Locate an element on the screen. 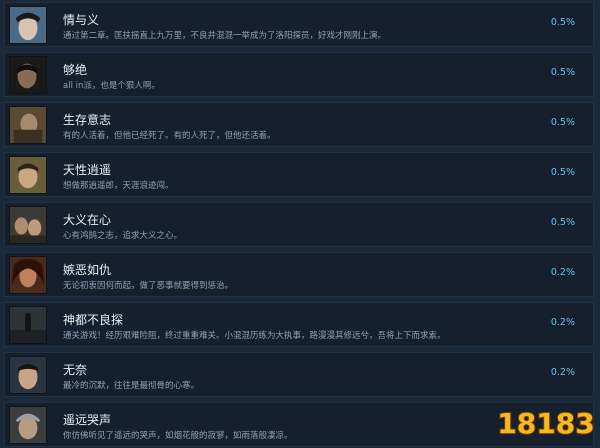 The height and width of the screenshot is (448, 600). achievement-title: 够绝 is located at coordinates (75, 70).